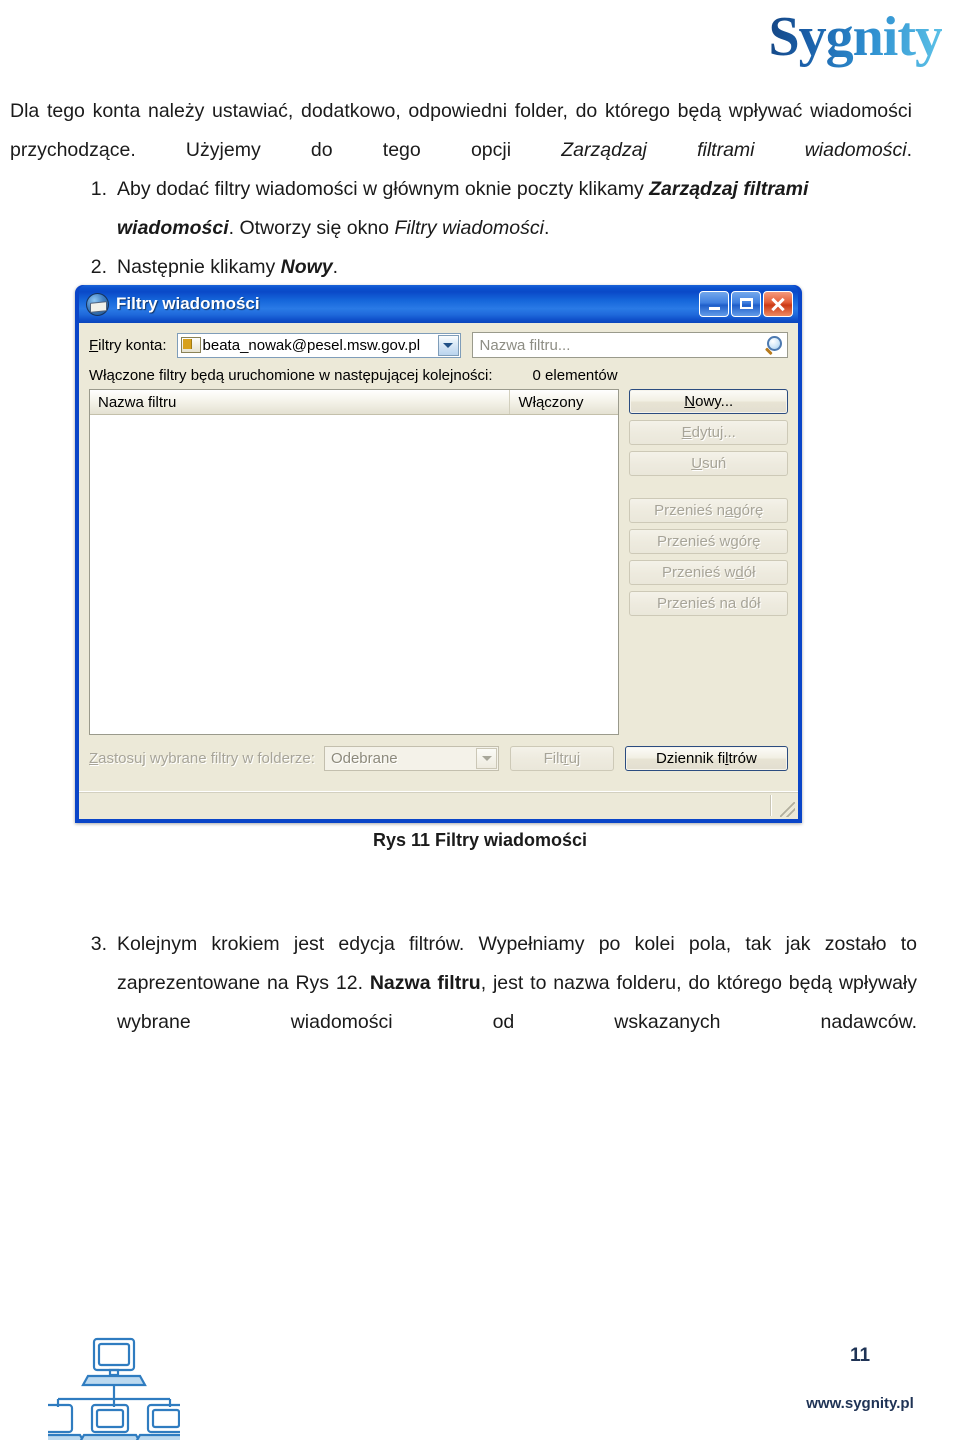 This screenshot has width=960, height=1440. Describe the element at coordinates (480, 840) in the screenshot. I see `figure-caption: Rys 11 Filtry wiadomości` at that location.